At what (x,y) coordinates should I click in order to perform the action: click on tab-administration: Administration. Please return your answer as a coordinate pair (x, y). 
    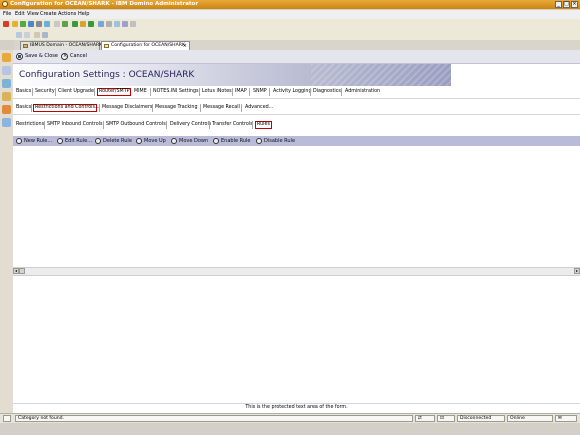
    Looking at the image, I should click on (362, 92).